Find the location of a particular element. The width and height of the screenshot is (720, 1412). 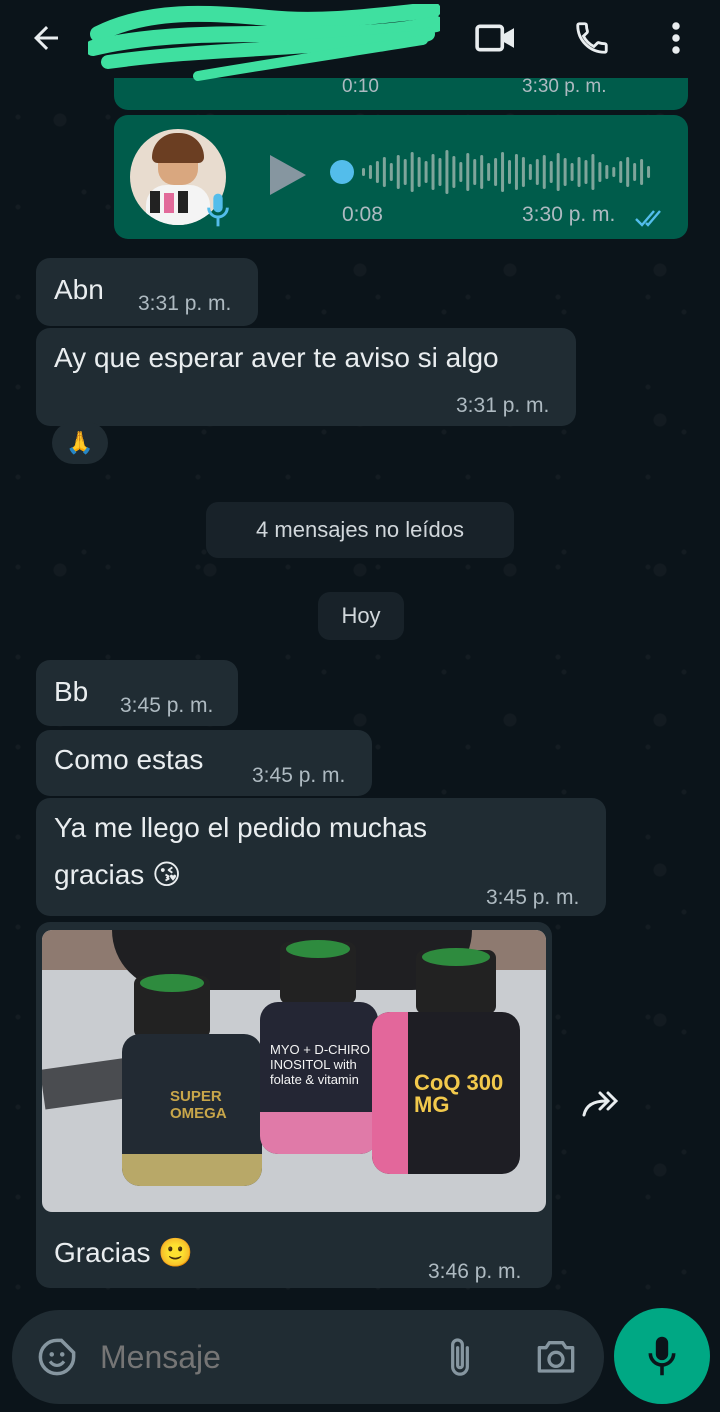

image-caption: Gracias 🙂 is located at coordinates (124, 1252).